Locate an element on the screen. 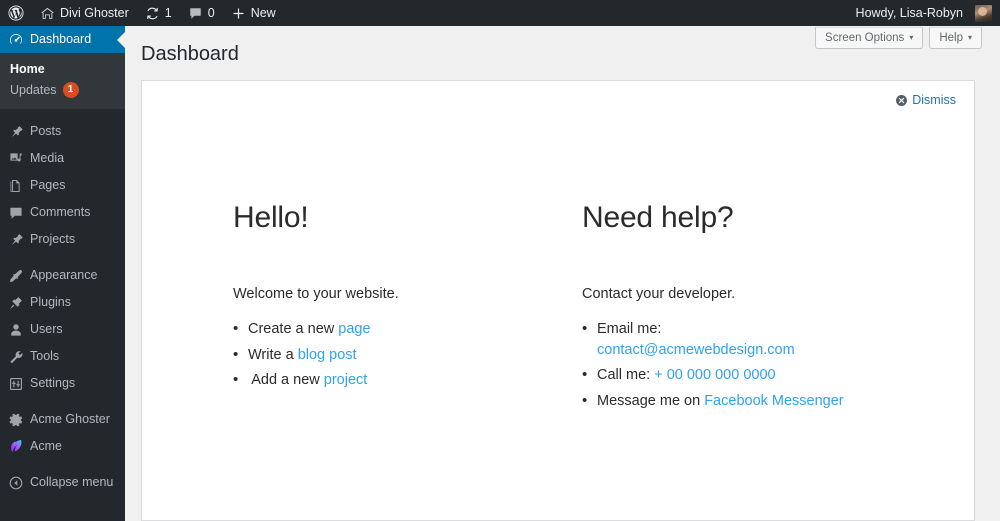 The image size is (1000, 521). comments-menu: 0 is located at coordinates (201, 13).